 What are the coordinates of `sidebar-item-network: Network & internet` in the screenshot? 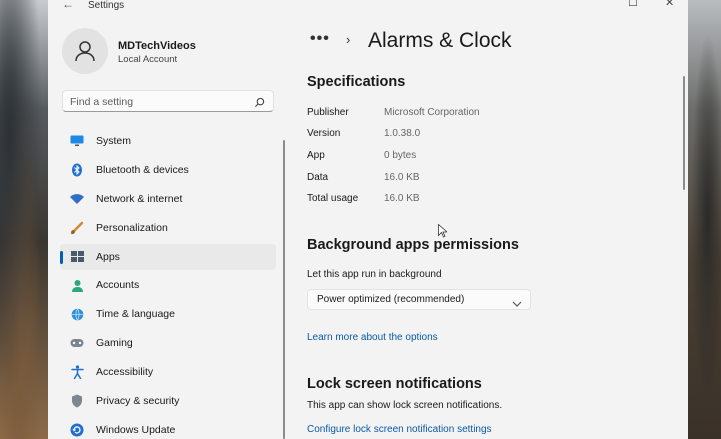 It's located at (168, 199).